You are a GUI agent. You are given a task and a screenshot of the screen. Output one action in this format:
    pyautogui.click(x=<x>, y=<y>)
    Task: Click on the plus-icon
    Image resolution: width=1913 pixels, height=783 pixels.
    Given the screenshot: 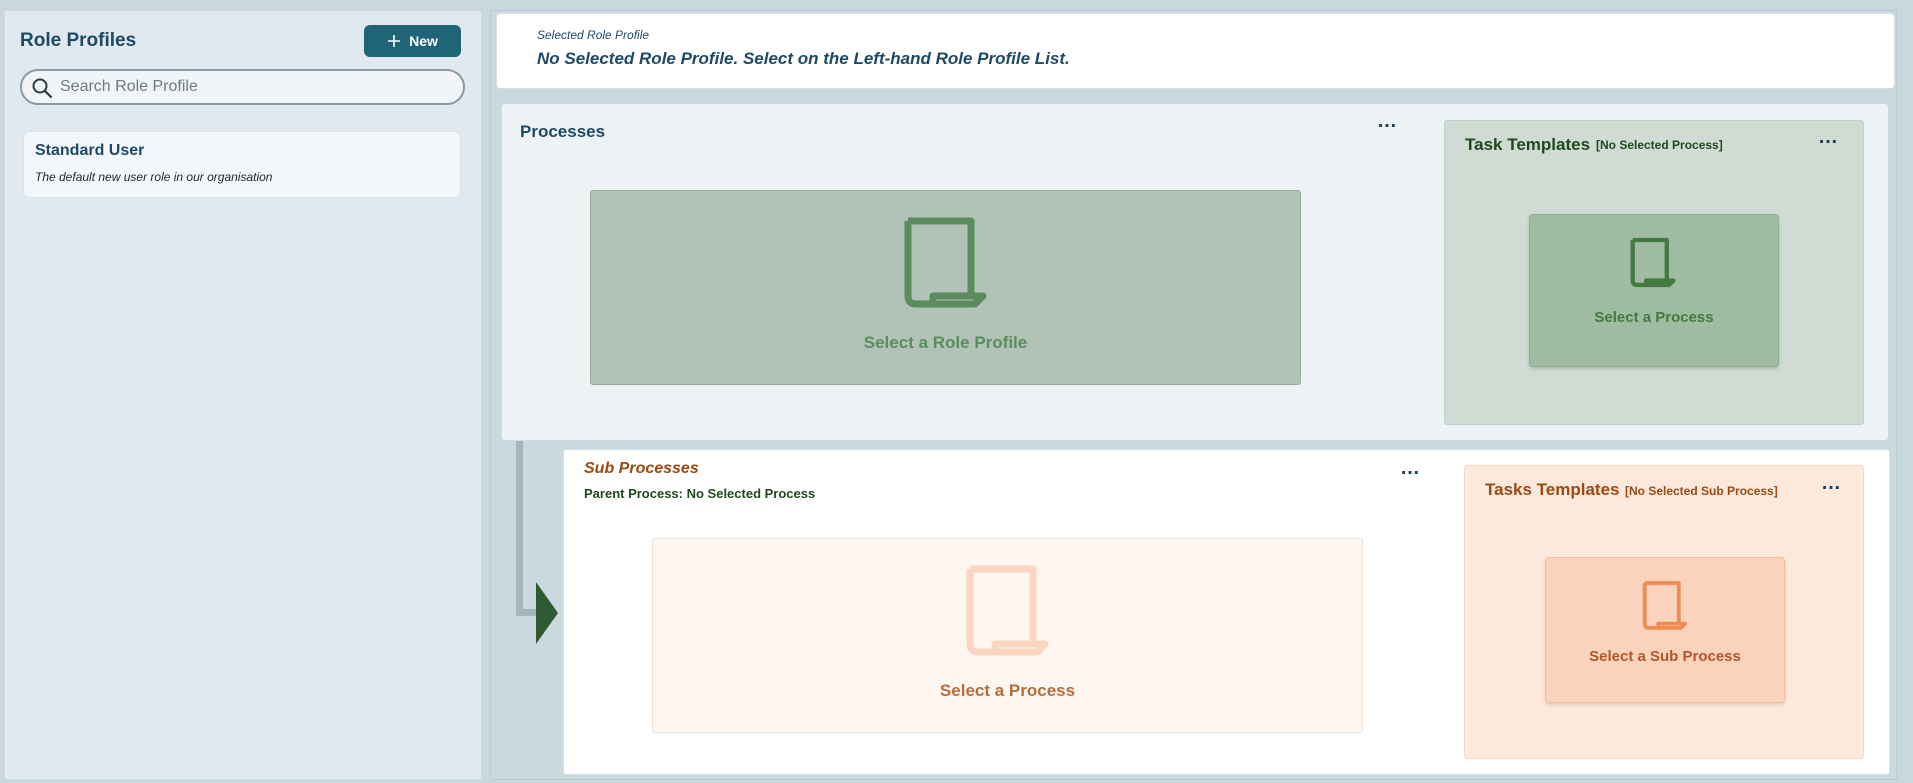 What is the action you would take?
    pyautogui.click(x=394, y=41)
    